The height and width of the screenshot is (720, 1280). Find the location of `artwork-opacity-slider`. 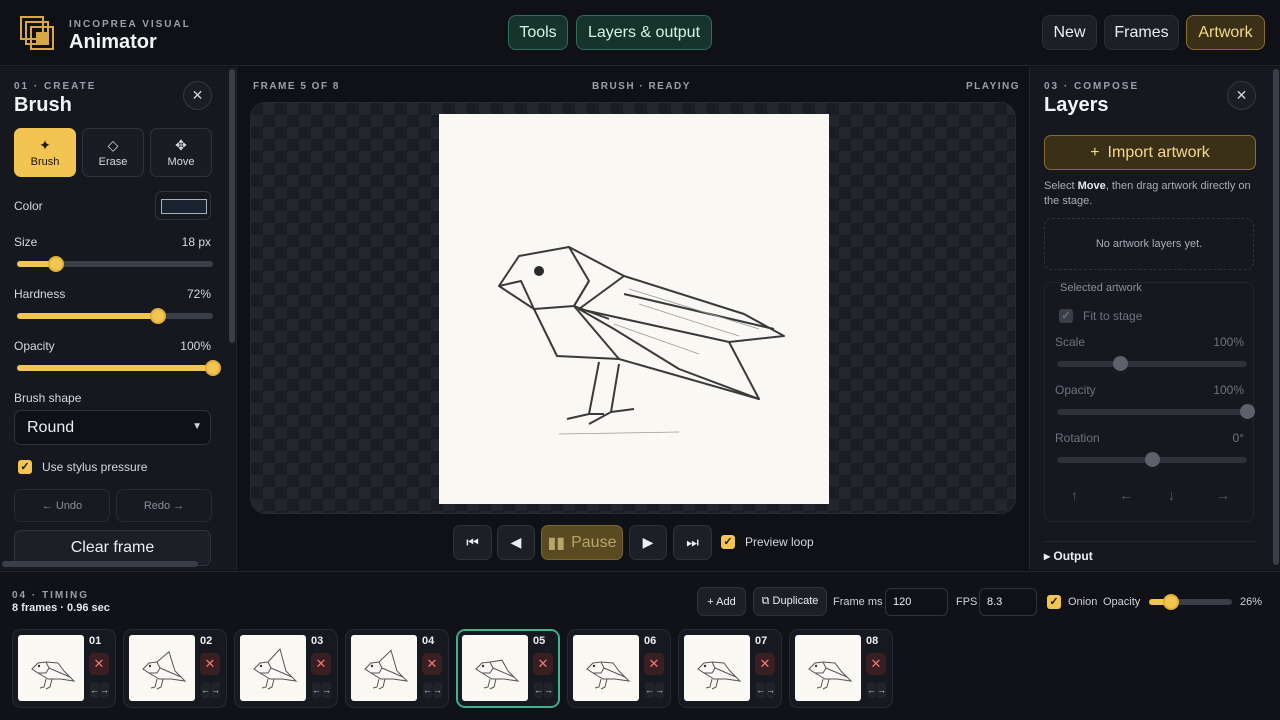

artwork-opacity-slider is located at coordinates (1156, 411).